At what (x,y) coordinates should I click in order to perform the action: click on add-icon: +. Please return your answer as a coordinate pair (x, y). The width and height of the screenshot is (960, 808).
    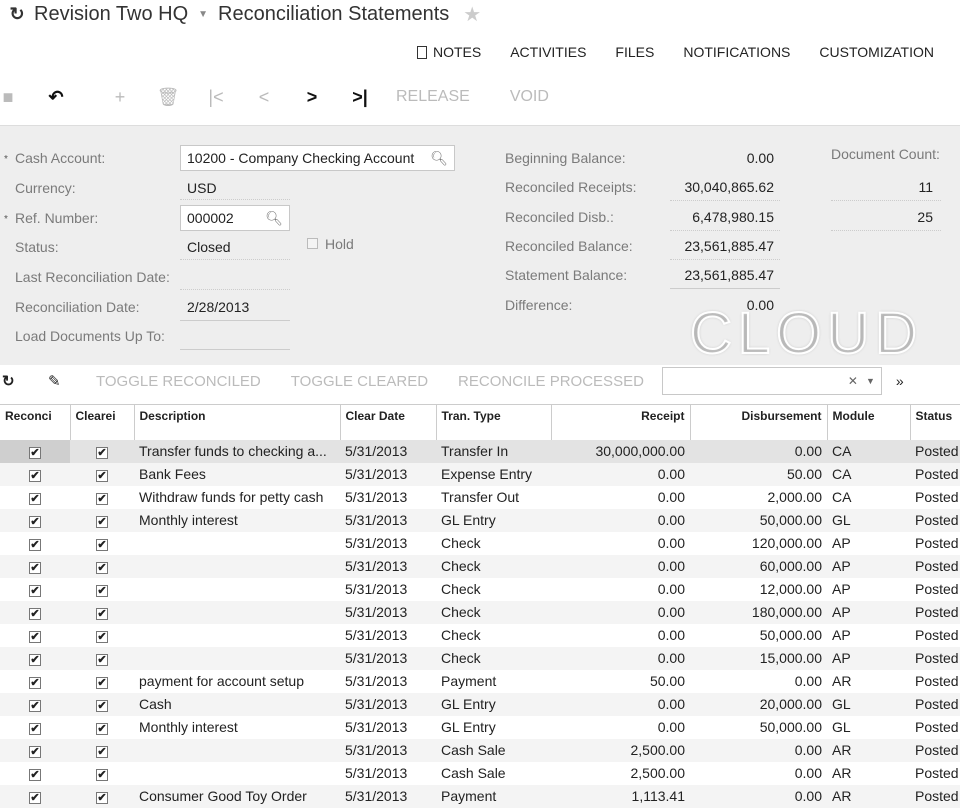
    Looking at the image, I should click on (120, 97).